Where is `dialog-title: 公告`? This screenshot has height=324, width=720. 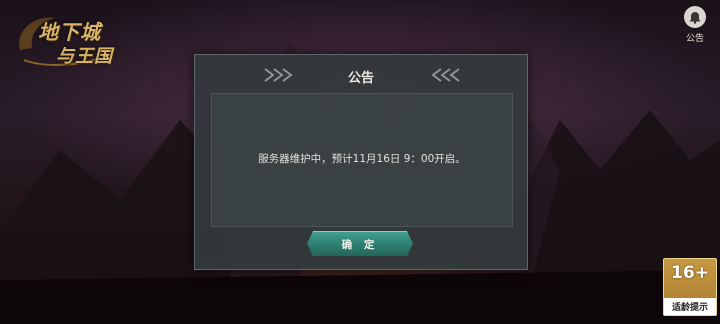
dialog-title: 公告 is located at coordinates (360, 78).